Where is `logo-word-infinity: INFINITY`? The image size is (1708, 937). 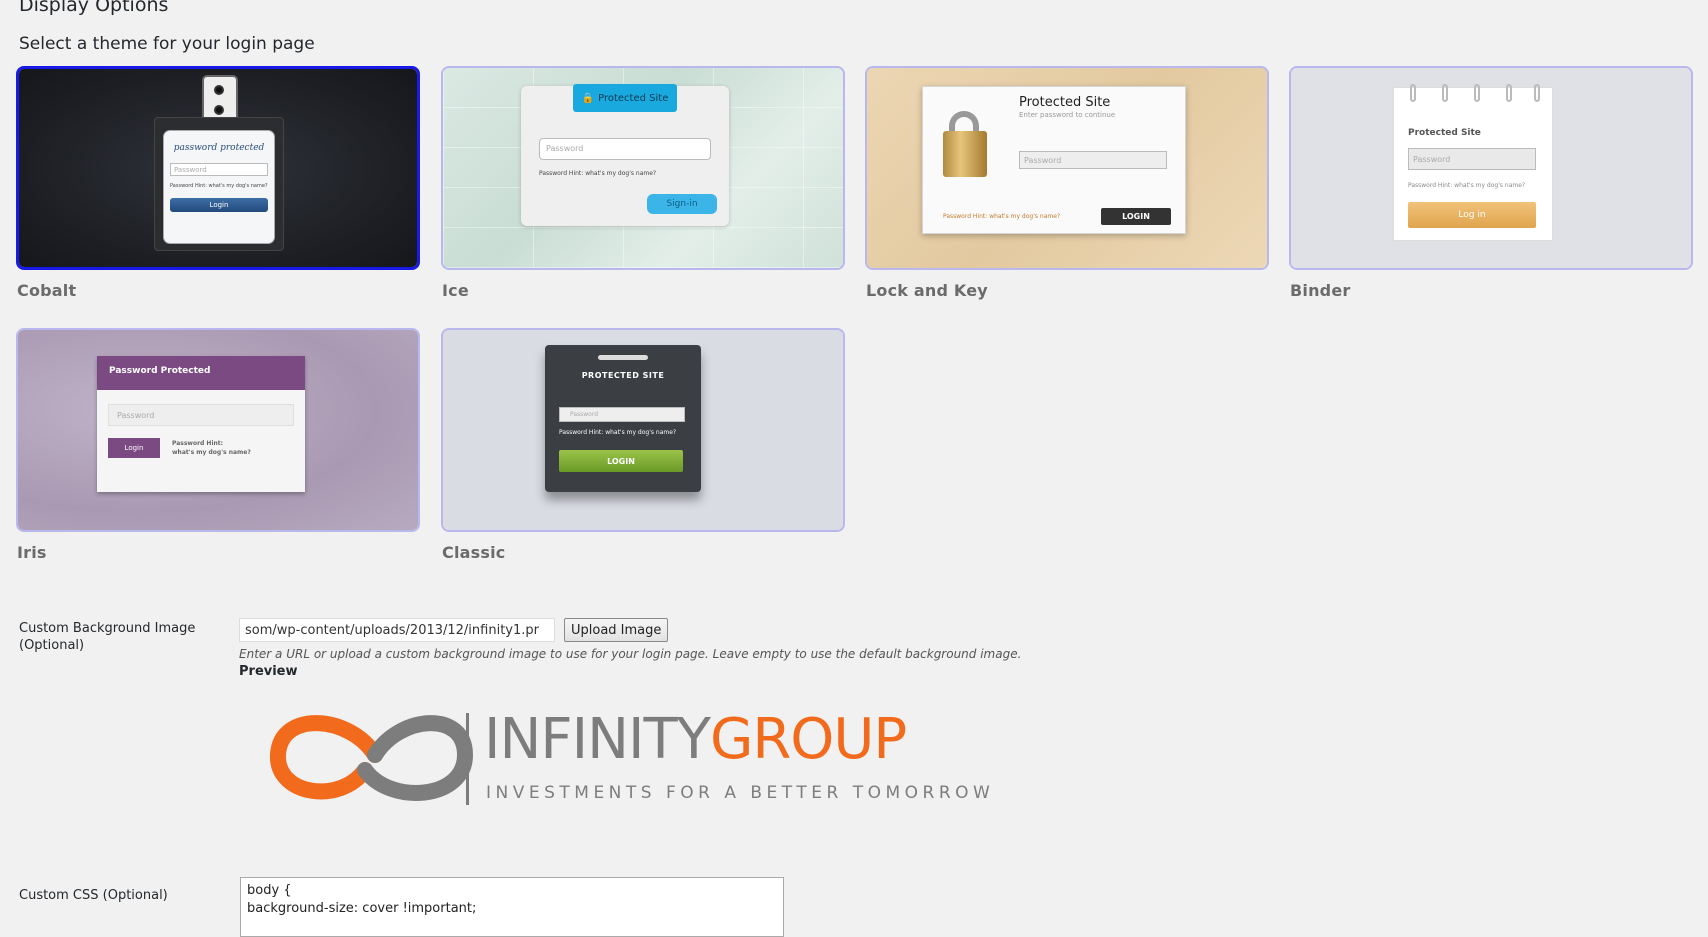
logo-word-infinity: INFINITY is located at coordinates (597, 739).